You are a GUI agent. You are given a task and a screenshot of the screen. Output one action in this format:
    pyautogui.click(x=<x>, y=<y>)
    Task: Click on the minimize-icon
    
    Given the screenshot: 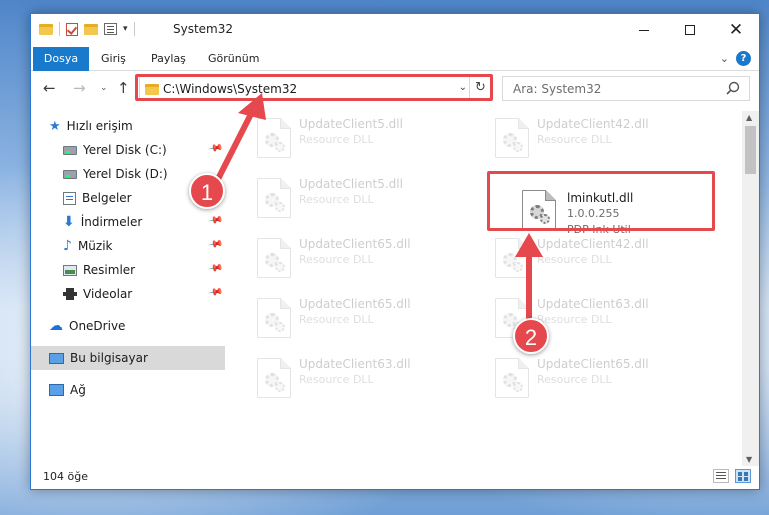 What is the action you would take?
    pyautogui.click(x=644, y=30)
    